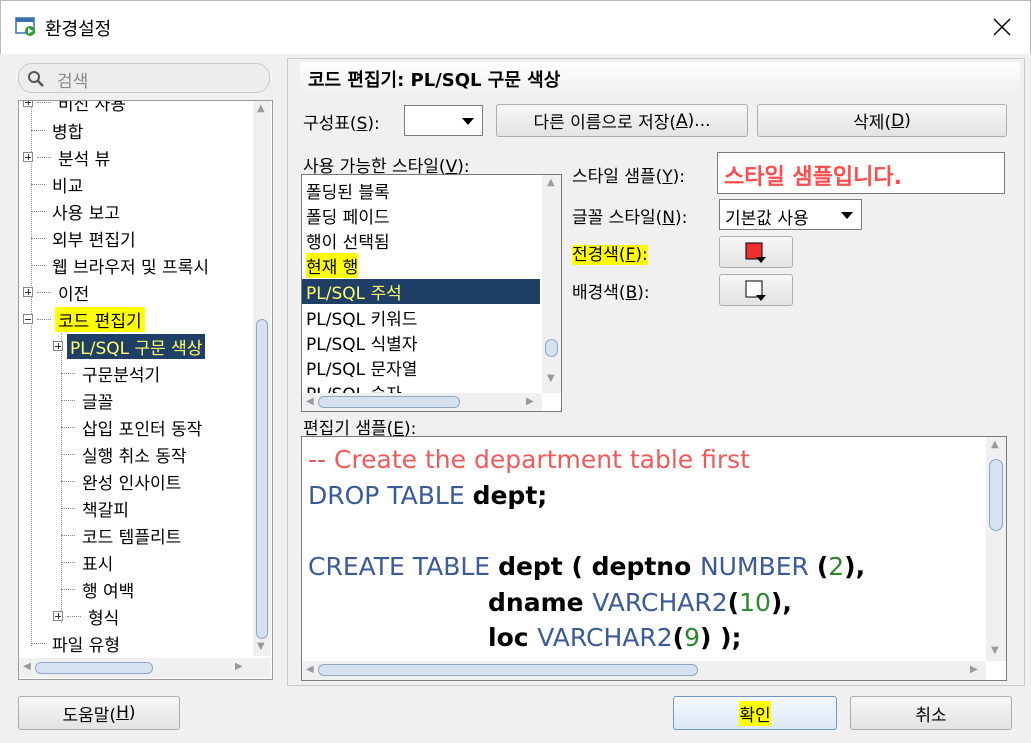 The width and height of the screenshot is (1031, 743). I want to click on collapse-icon, so click(28, 319).